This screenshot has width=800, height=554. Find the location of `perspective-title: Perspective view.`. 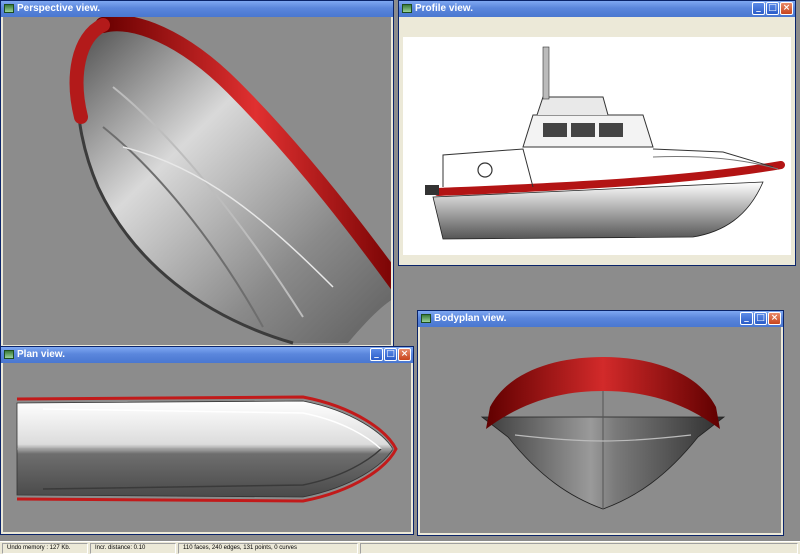

perspective-title: Perspective view. is located at coordinates (59, 8).